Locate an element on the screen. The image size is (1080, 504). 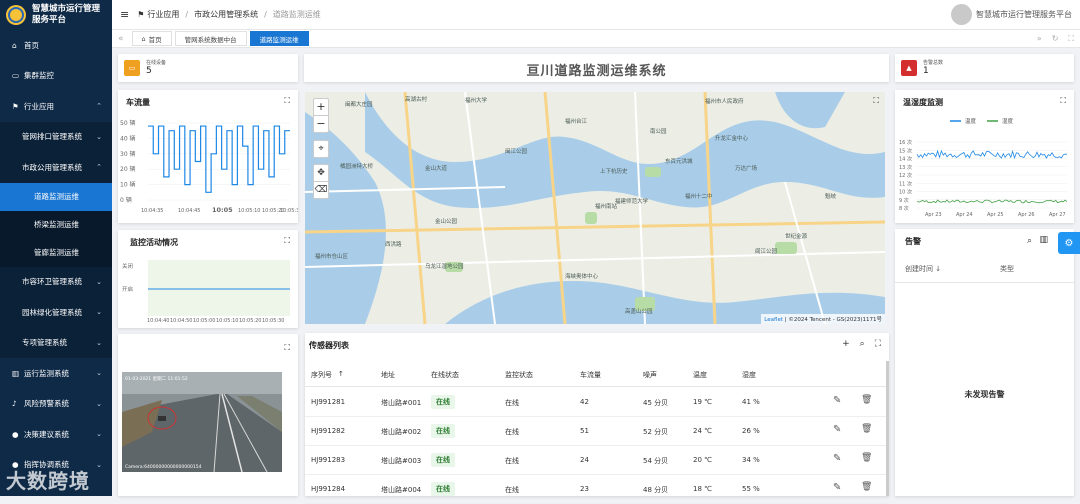
table-row: HJ991284 塔山路#004 在线 在线 23 48 分贝 18 ℃ 55 % ✎ 🗑 is located at coordinates (597, 489).